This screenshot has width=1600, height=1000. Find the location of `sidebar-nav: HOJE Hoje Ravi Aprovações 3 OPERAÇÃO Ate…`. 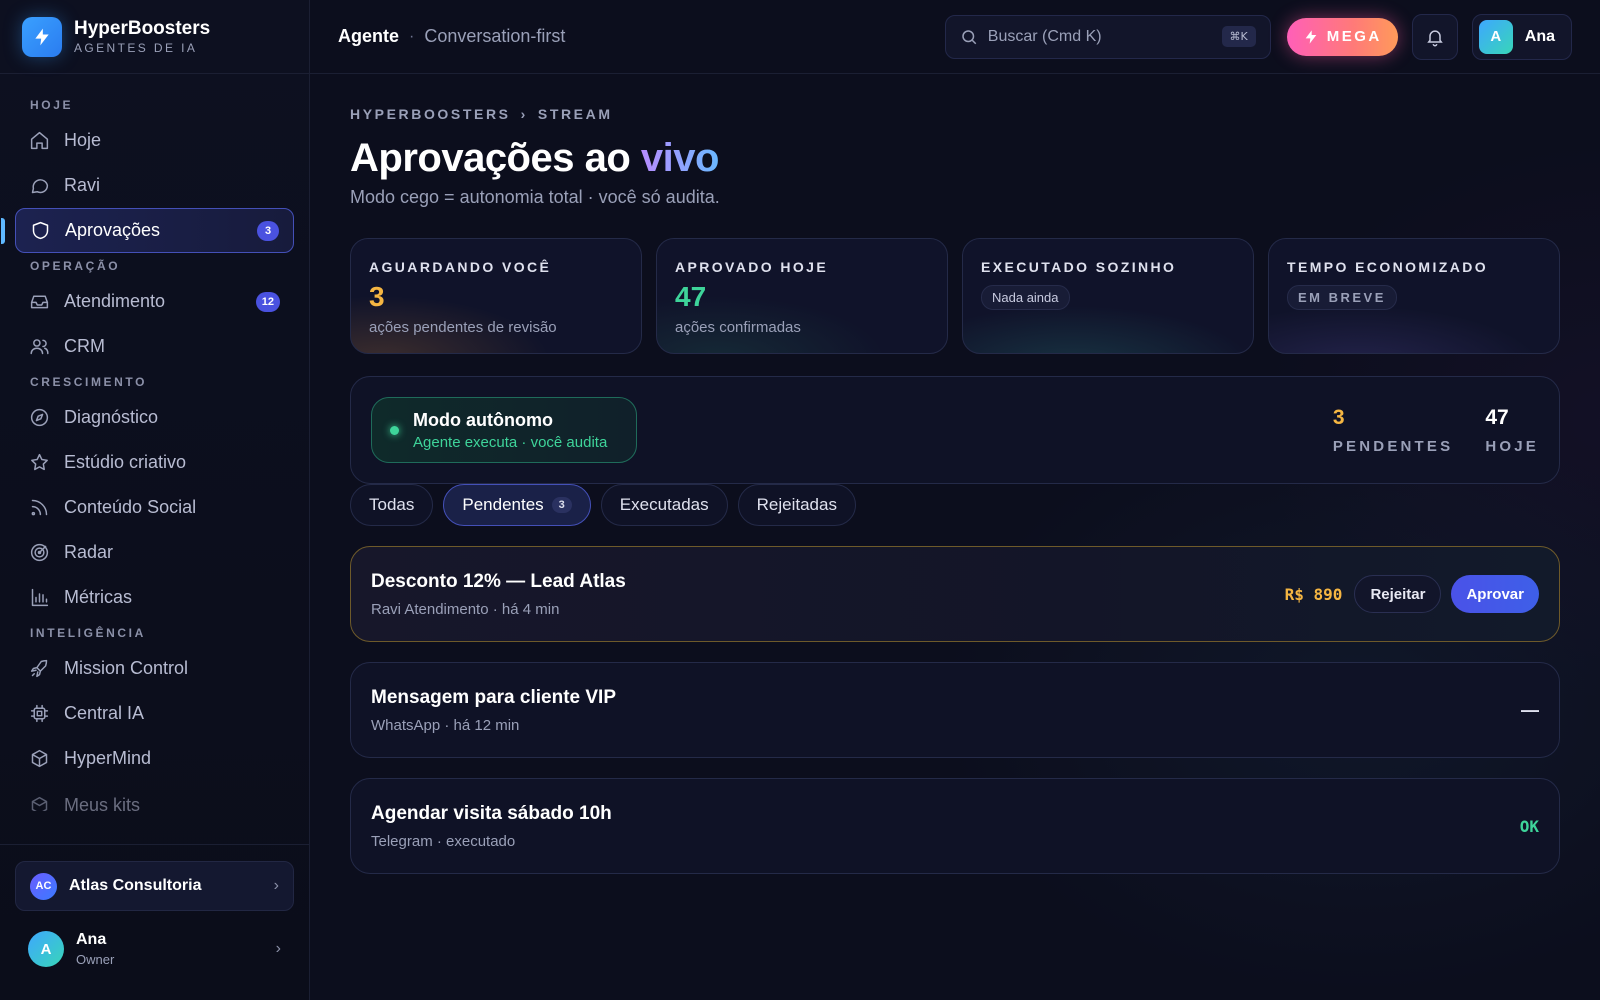

sidebar-nav: HOJE Hoje Ravi Aprovações 3 OPERAÇÃO Ate… is located at coordinates (154, 459).